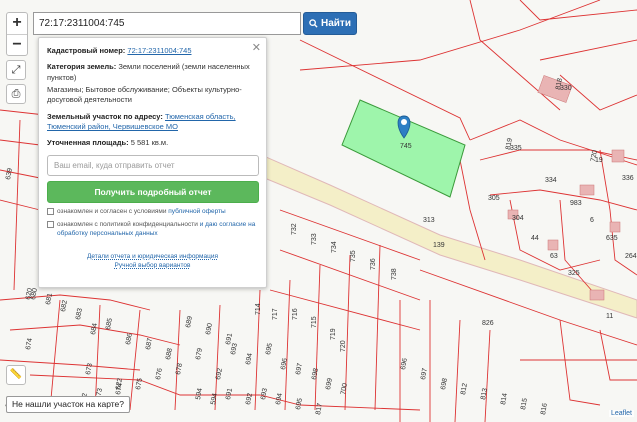  What do you see at coordinates (256, 48) in the screenshot?
I see `close-icon: ✕` at bounding box center [256, 48].